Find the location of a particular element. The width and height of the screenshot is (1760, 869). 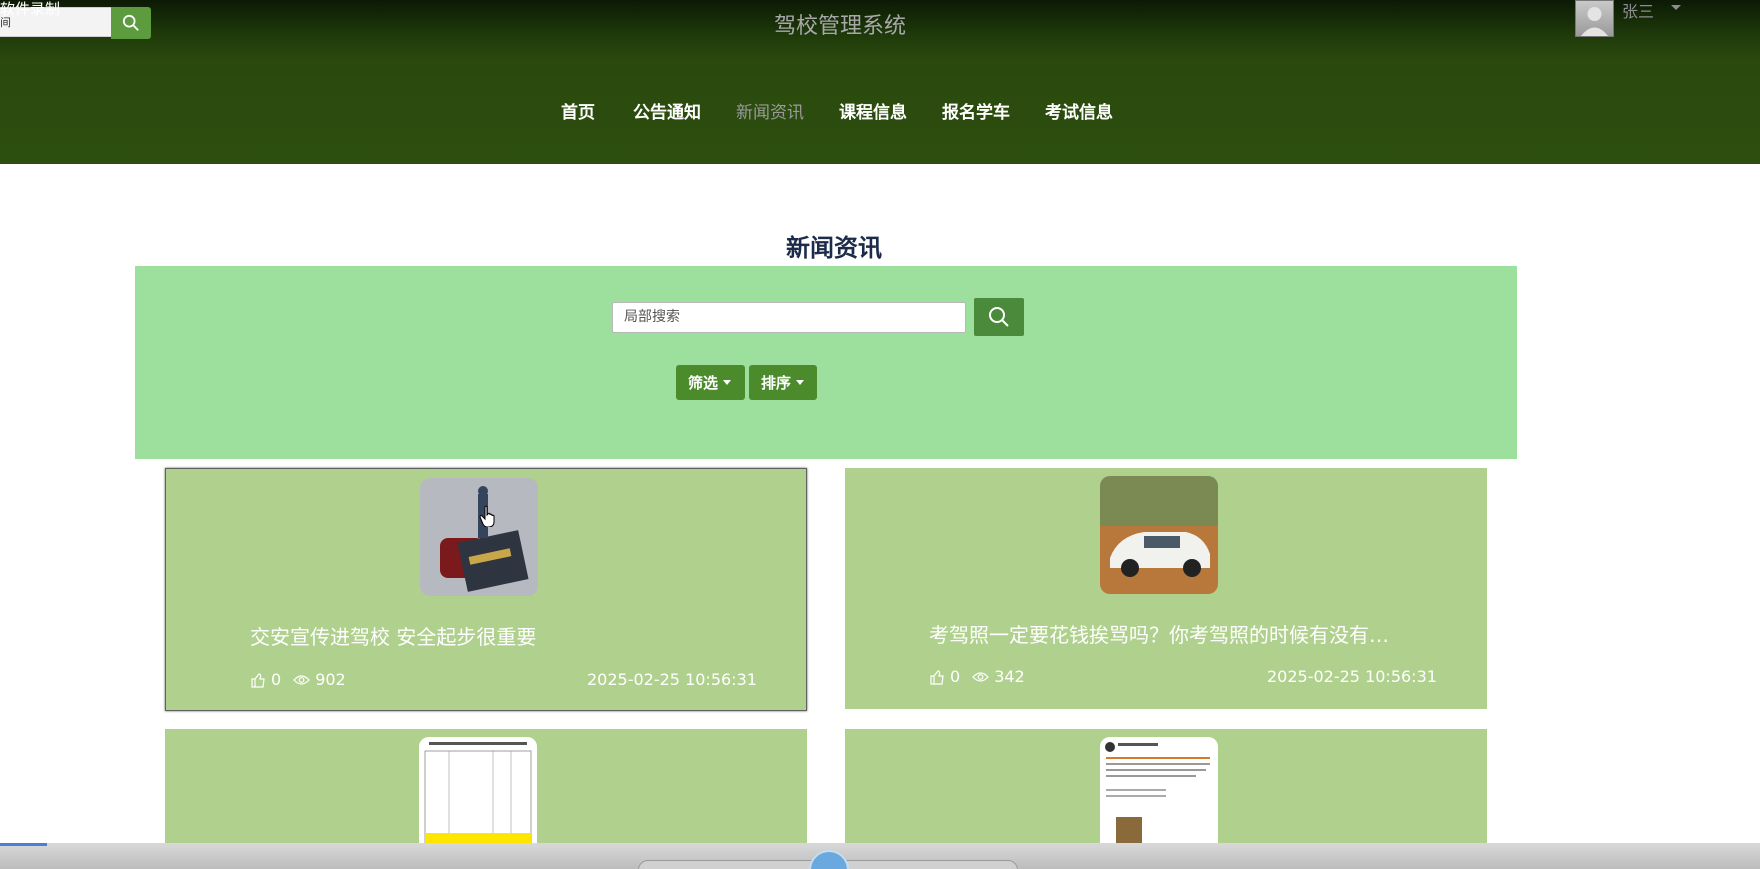

filter-label: 筛选 is located at coordinates (703, 383).